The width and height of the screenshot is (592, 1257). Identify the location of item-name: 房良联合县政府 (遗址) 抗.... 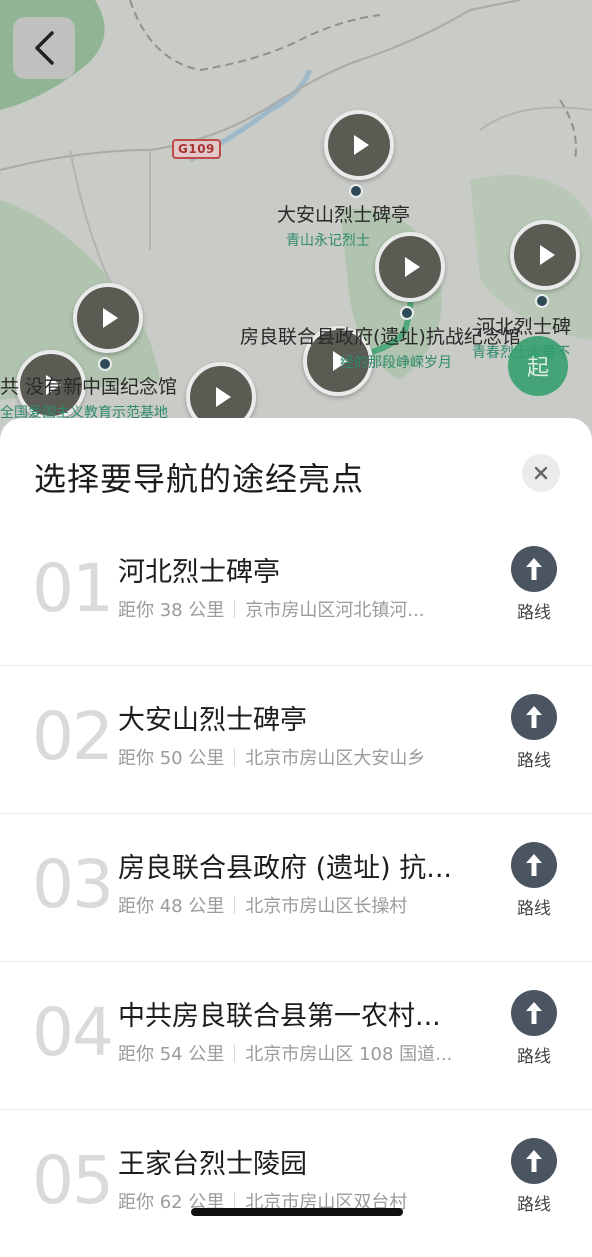
(285, 868).